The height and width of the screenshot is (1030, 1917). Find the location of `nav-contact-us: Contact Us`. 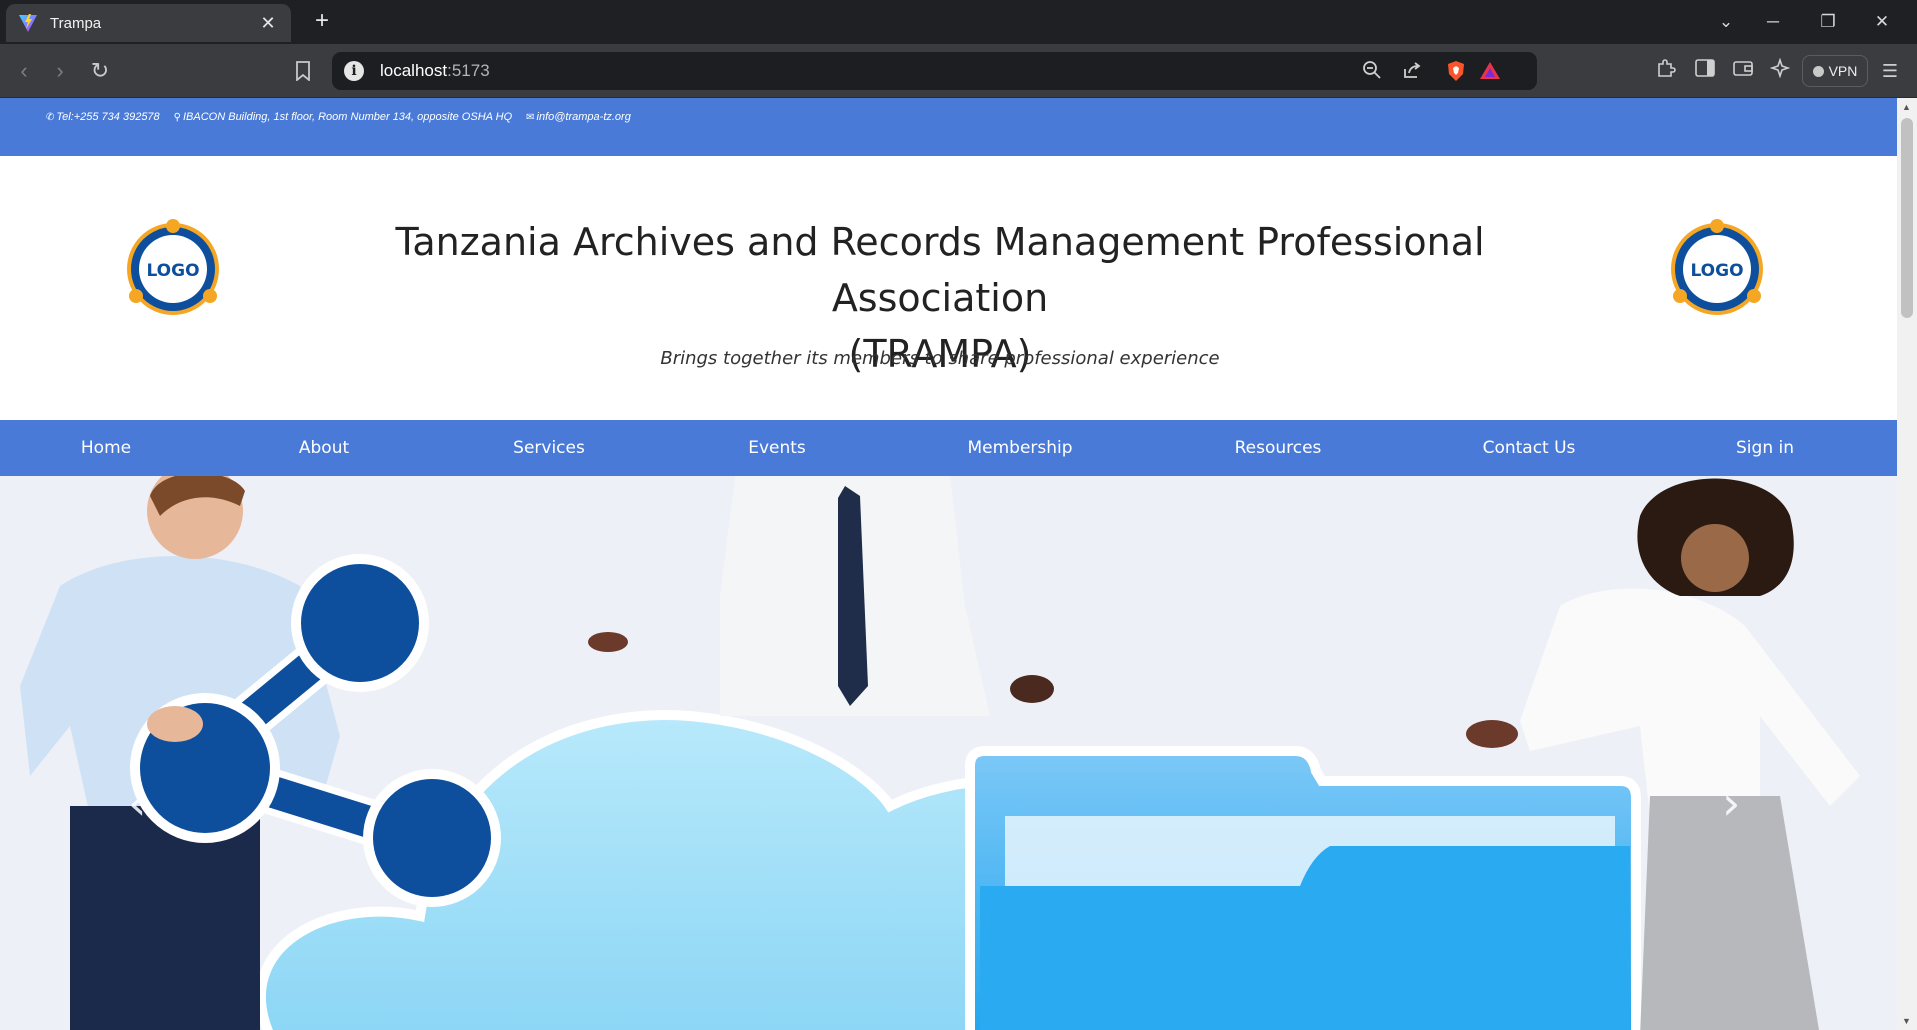

nav-contact-us: Contact Us is located at coordinates (1529, 448).